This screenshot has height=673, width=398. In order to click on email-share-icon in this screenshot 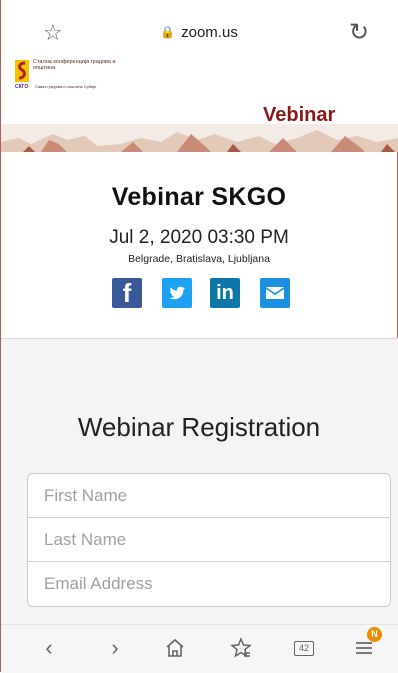, I will do `click(275, 293)`.